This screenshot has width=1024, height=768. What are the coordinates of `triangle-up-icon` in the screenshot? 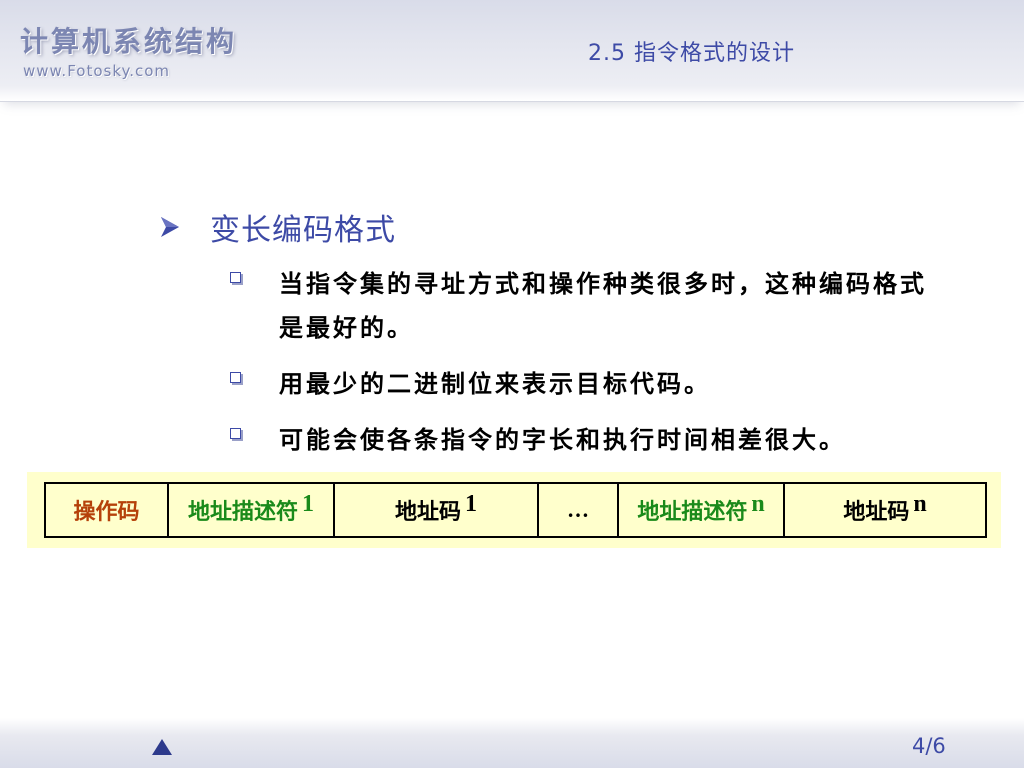 It's located at (162, 747).